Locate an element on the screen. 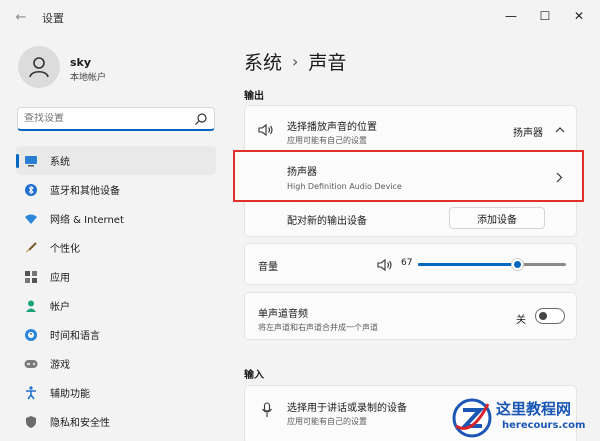  device-name: 扬声器 is located at coordinates (302, 172).